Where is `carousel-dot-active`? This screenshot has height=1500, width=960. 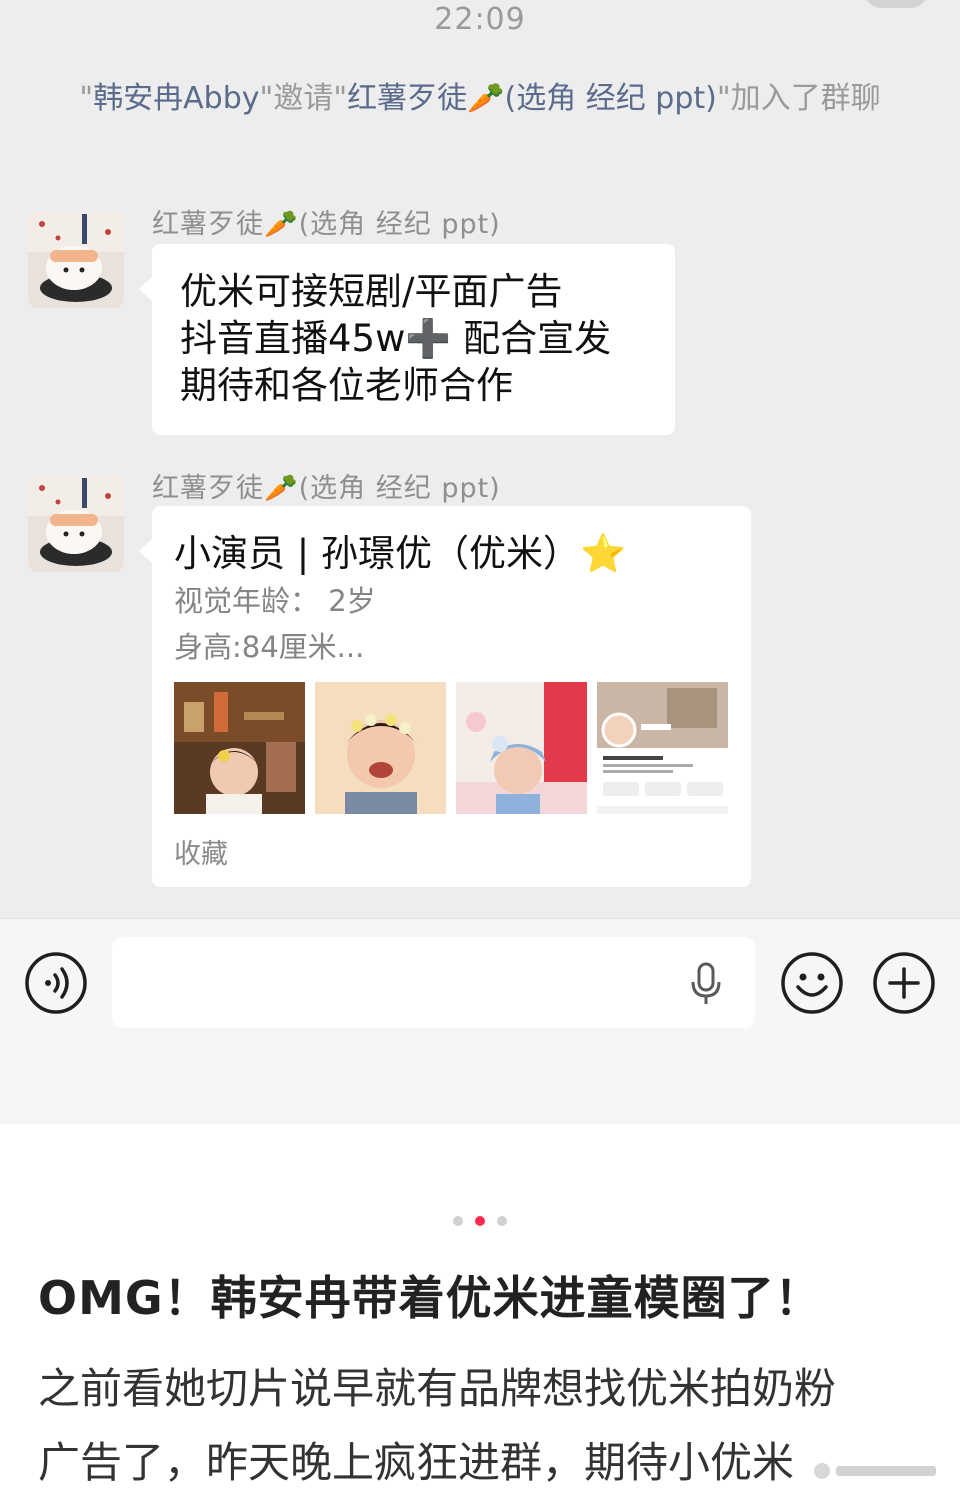 carousel-dot-active is located at coordinates (480, 1221).